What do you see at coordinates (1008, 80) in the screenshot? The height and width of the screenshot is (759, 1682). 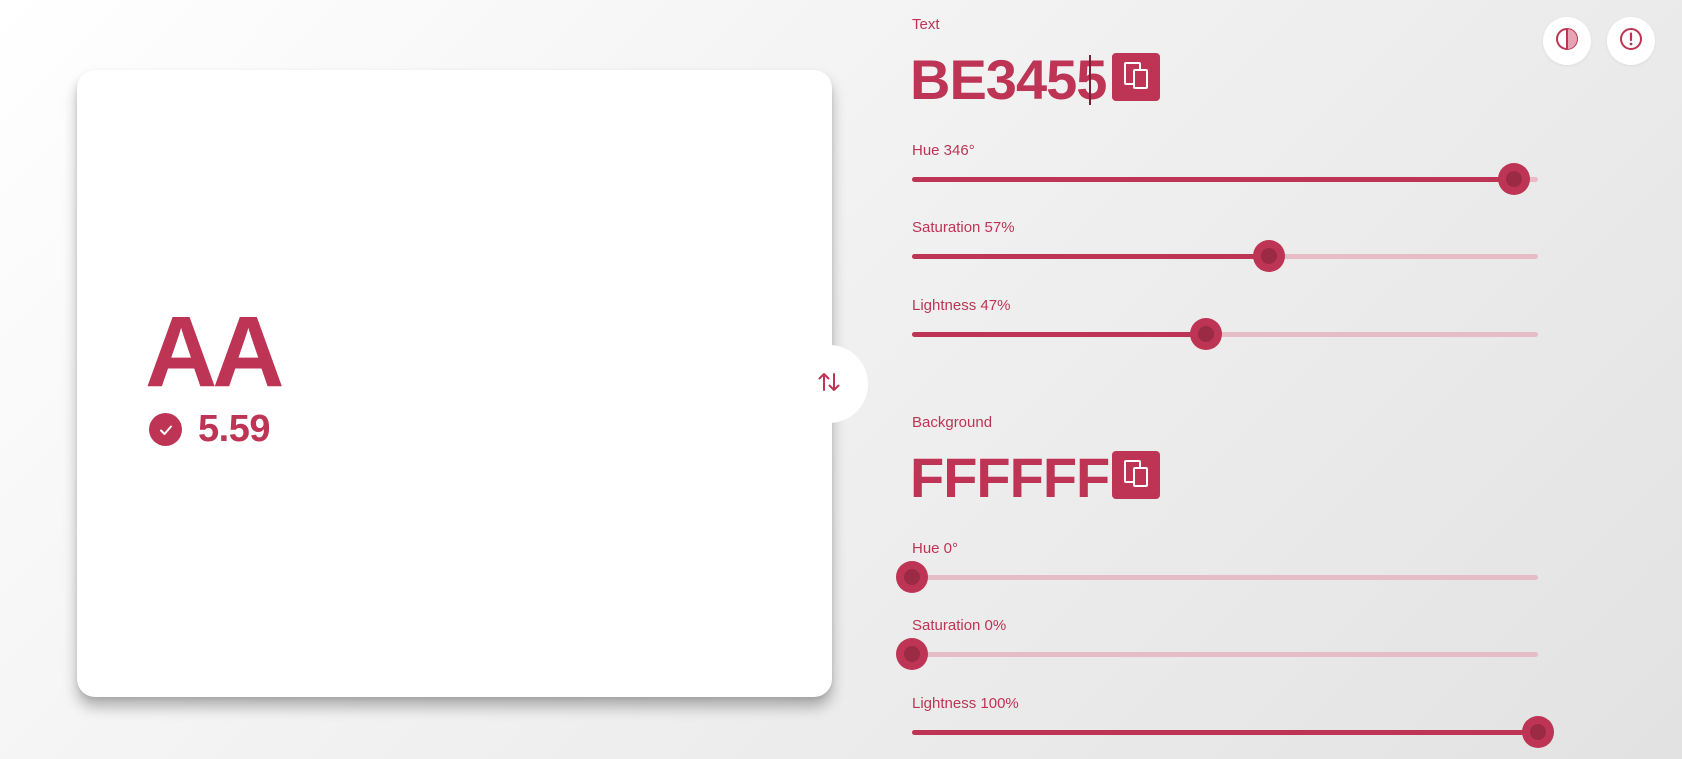 I see `text-hex-input: BE3455` at bounding box center [1008, 80].